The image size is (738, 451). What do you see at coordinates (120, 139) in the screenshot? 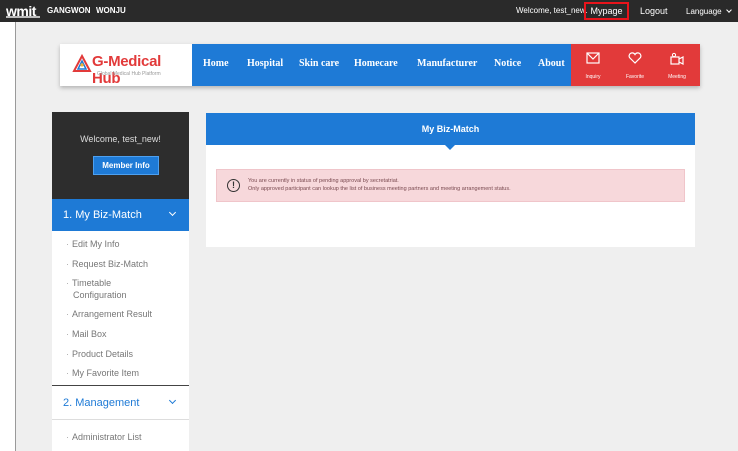
I see `sidebar-welcome-text: Welcome, test_new!` at bounding box center [120, 139].